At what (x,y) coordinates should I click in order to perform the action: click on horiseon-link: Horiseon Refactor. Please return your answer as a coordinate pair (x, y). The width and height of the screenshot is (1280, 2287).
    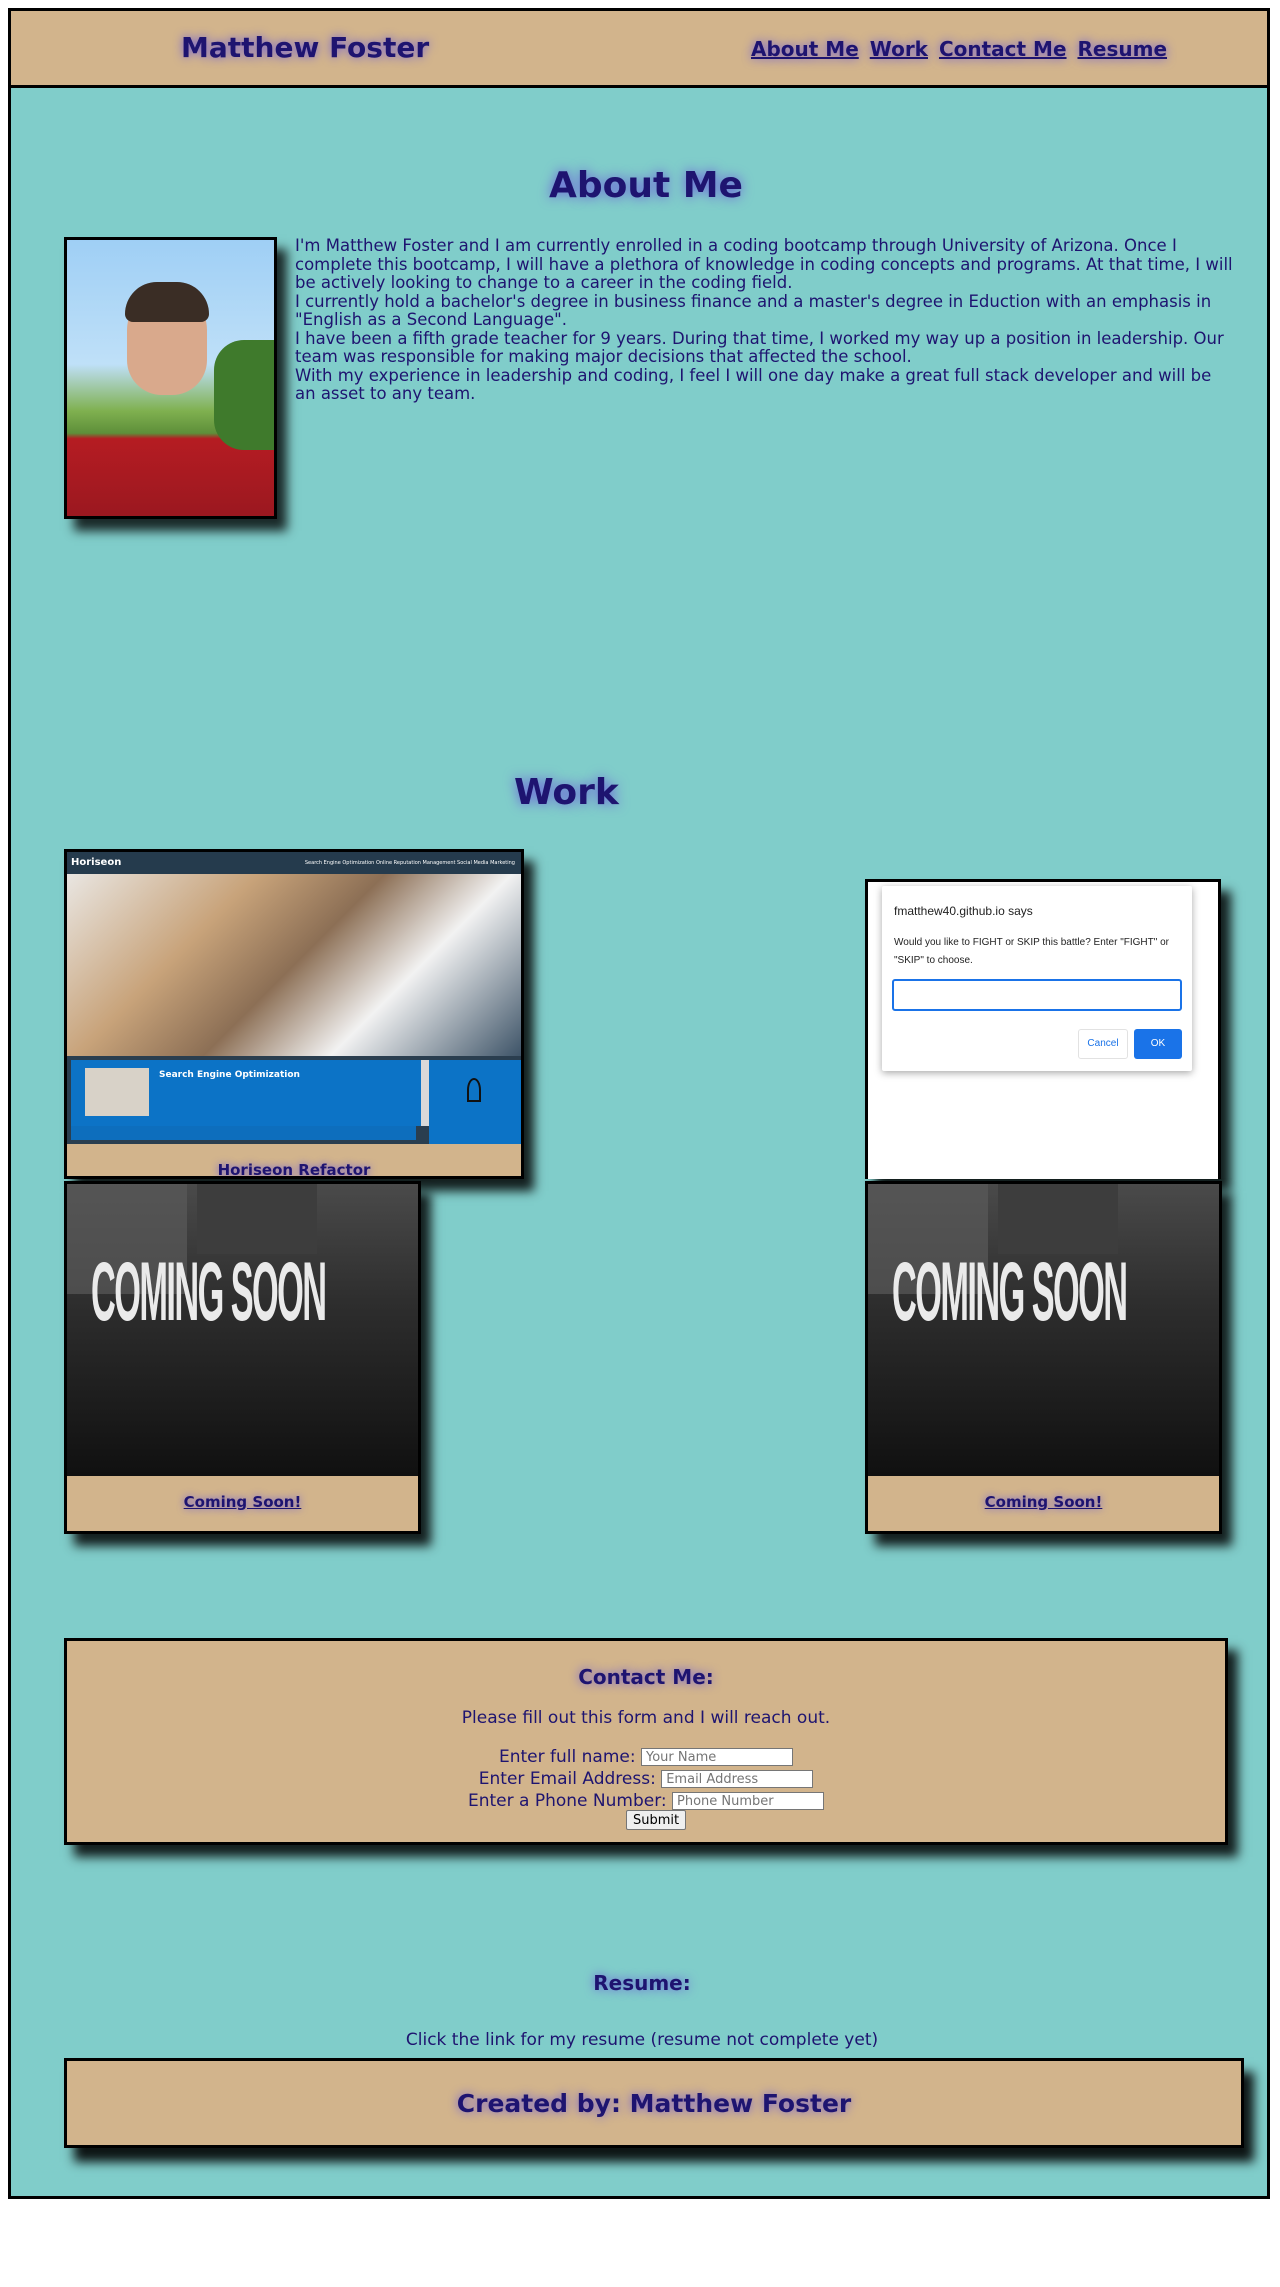
    Looking at the image, I should click on (294, 1168).